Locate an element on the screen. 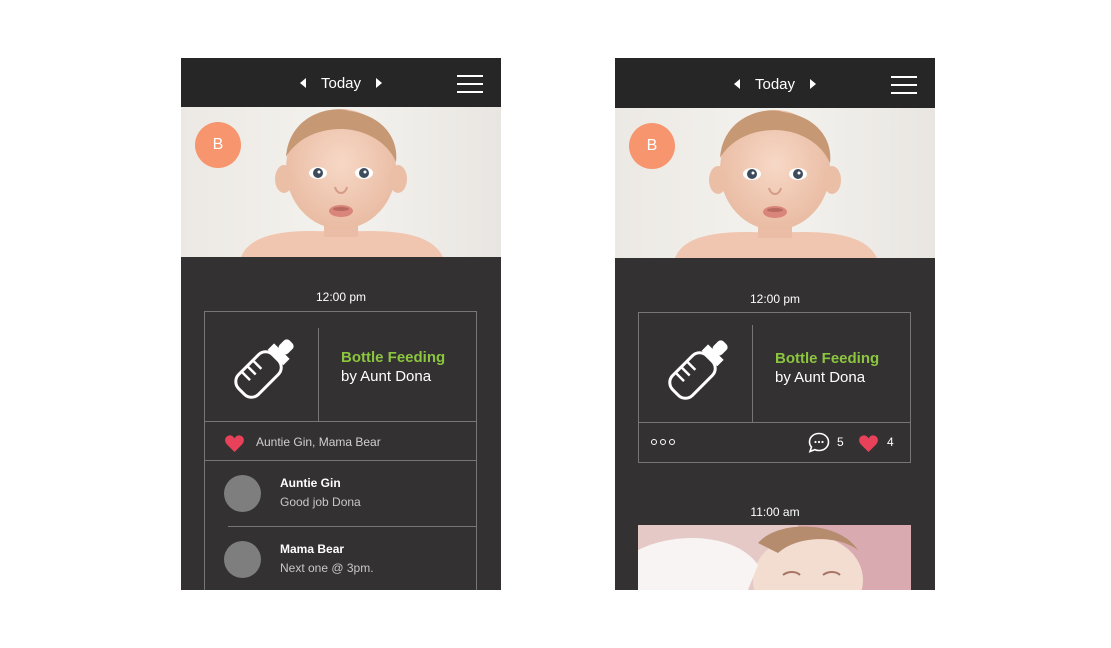  likes-row: Auntie Gin, Mama Bear is located at coordinates (340, 441).